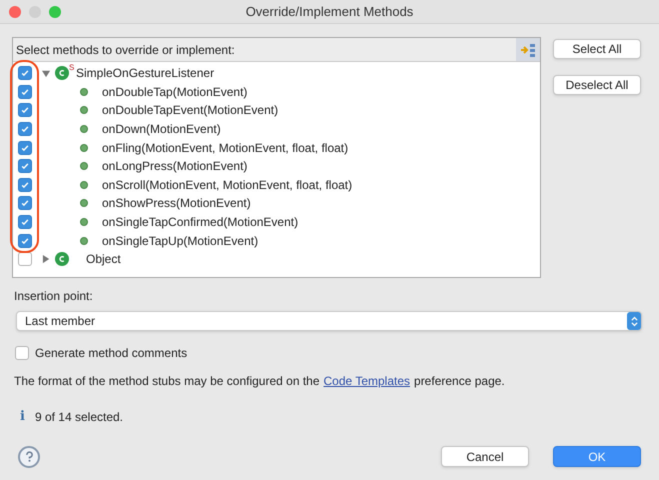  I want to click on code-templates-link: Code Templates, so click(367, 381).